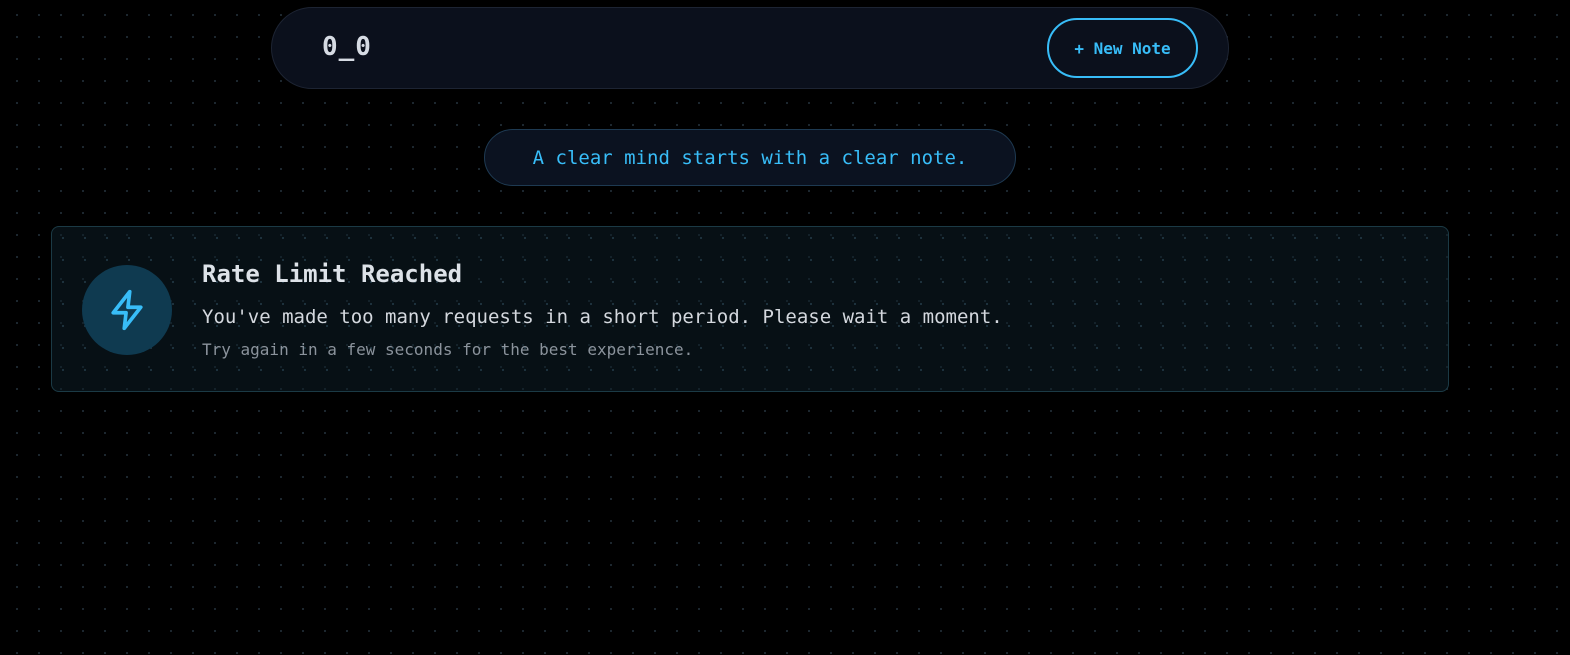  I want to click on tagline-pill: A clear mind starts with a clear note., so click(750, 157).